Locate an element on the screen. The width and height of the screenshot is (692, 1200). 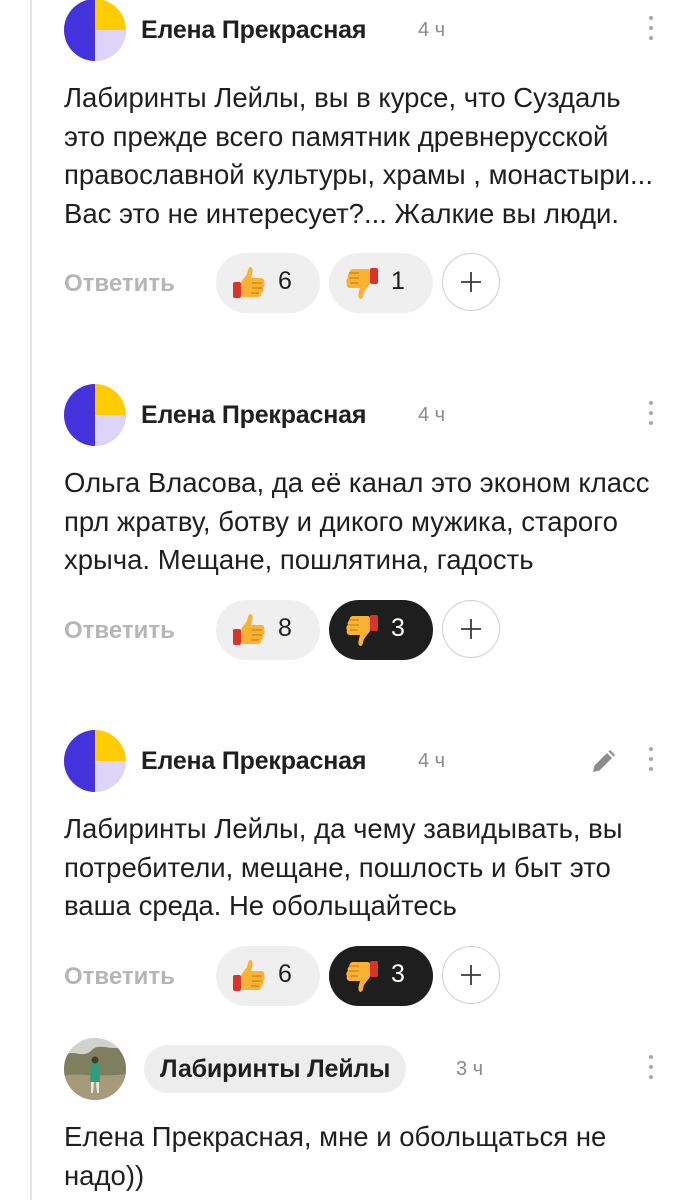
dislike-count: 1 is located at coordinates (398, 281).